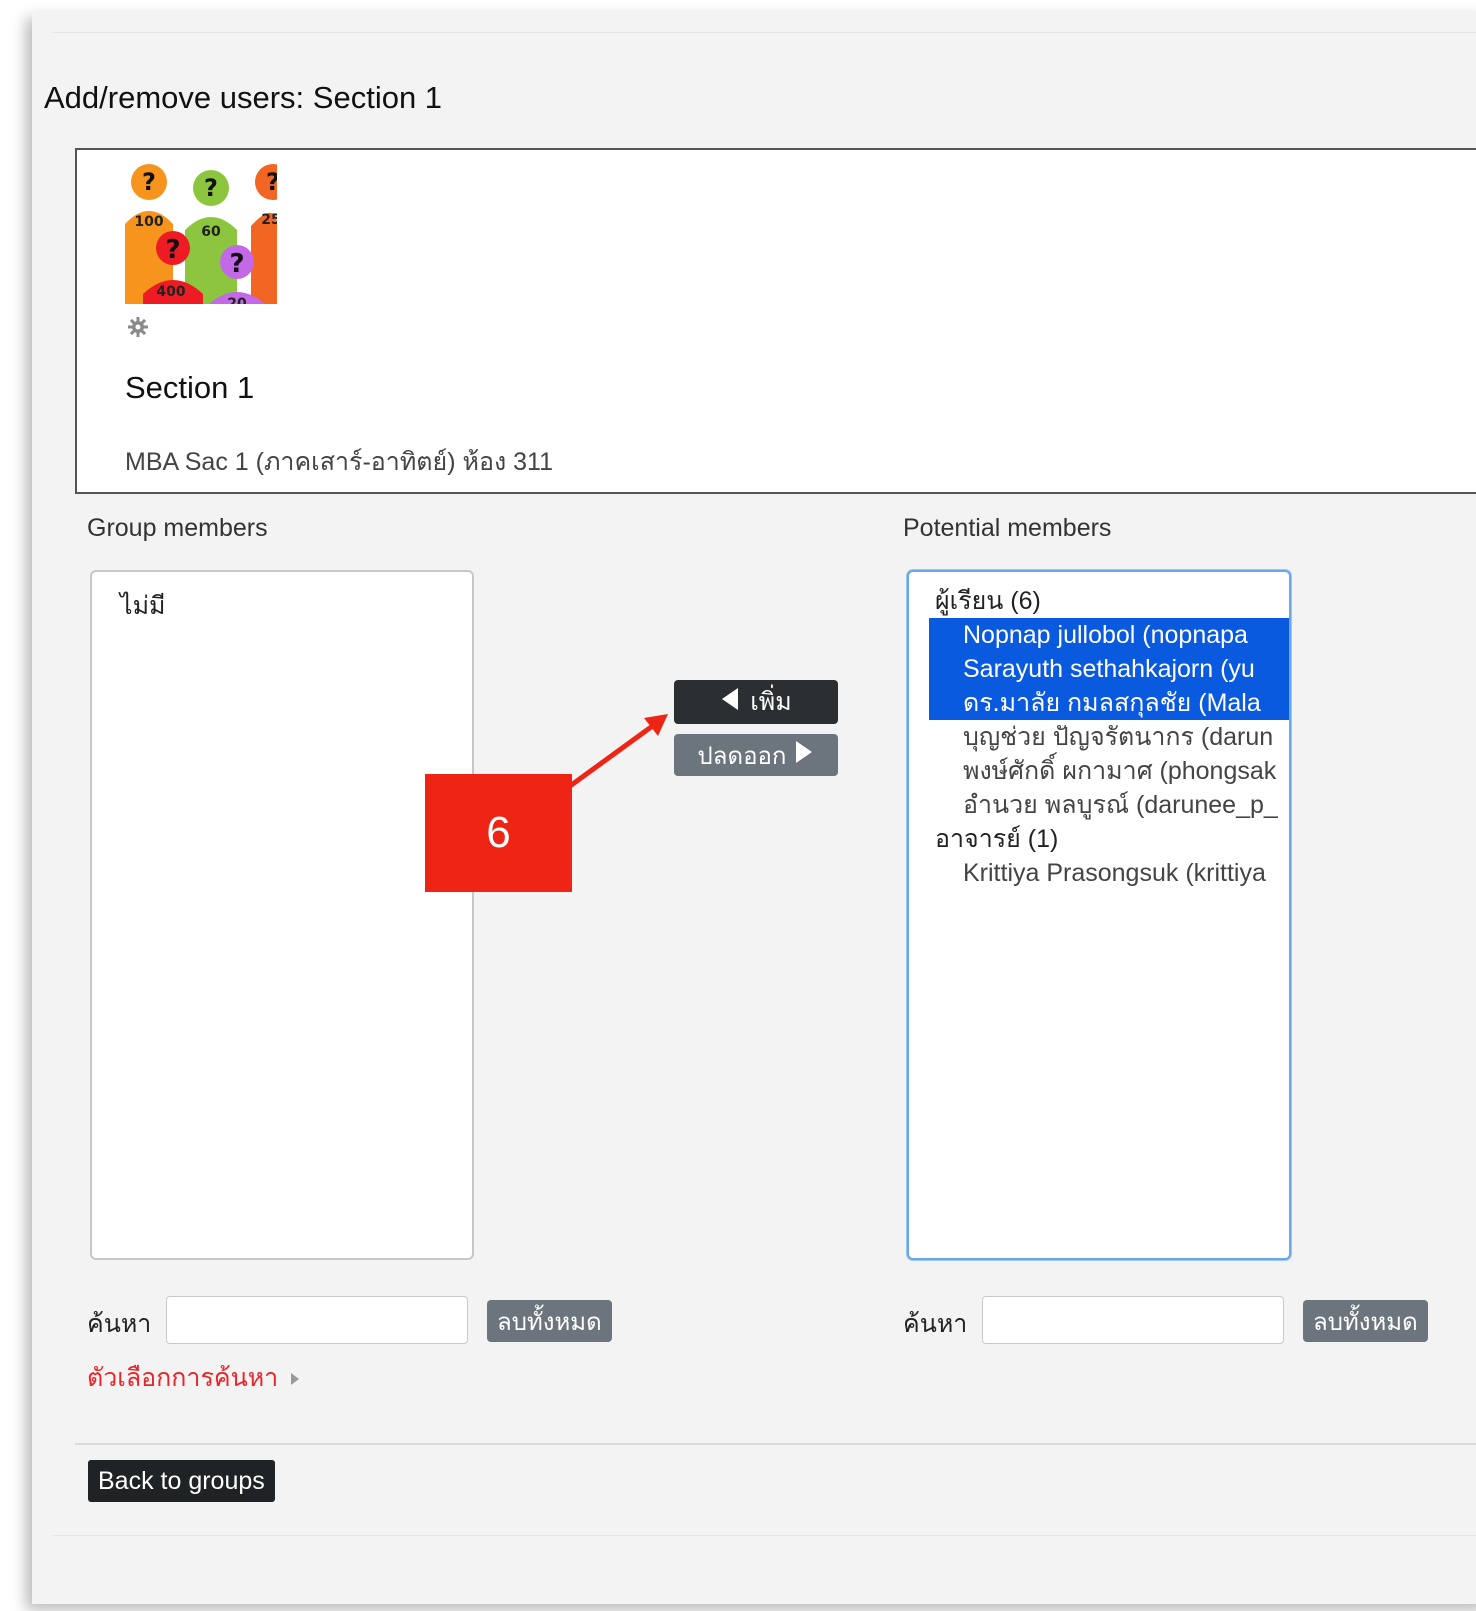  I want to click on clear-button-left: ลบทั้งหมด, so click(549, 1321).